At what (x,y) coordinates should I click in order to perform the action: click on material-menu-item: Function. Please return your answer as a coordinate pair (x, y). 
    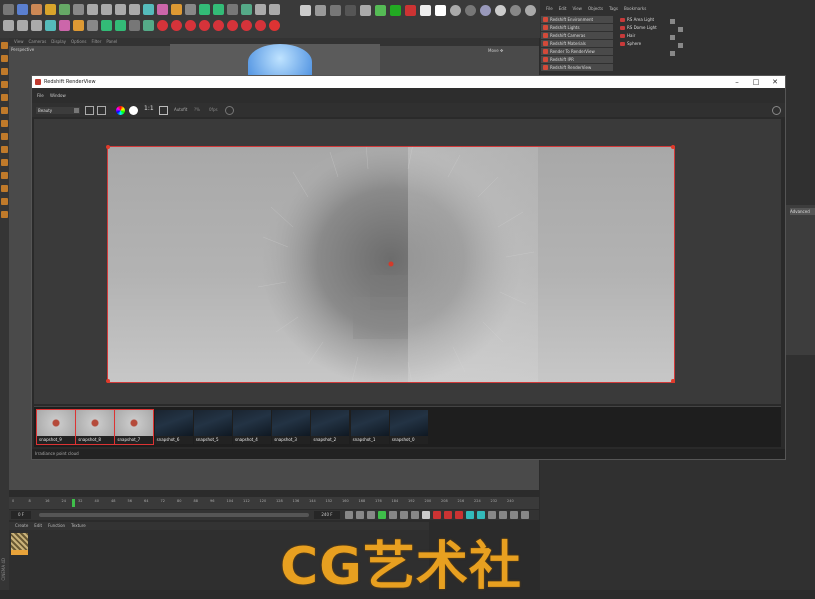
    Looking at the image, I should click on (56, 525).